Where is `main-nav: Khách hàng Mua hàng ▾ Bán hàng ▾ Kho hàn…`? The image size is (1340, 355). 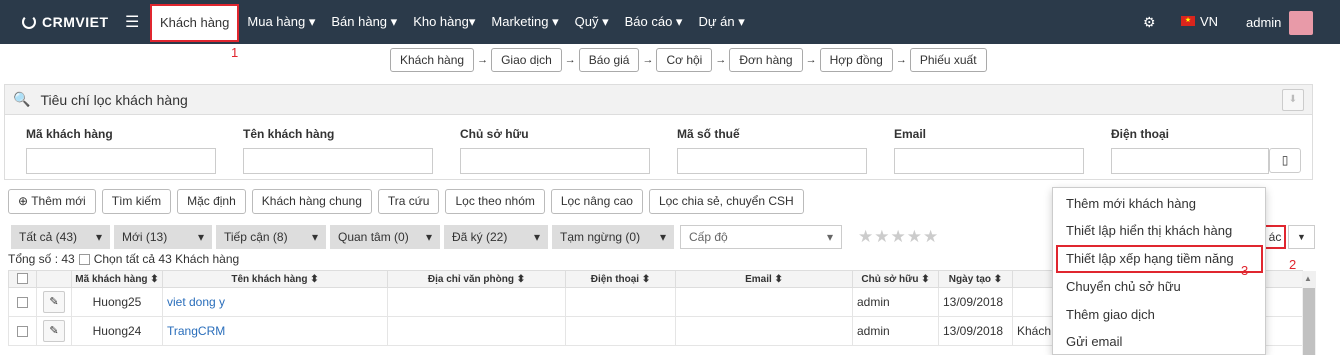 main-nav: Khách hàng Mua hàng ▾ Bán hàng ▾ Kho hàn… is located at coordinates (451, 22).